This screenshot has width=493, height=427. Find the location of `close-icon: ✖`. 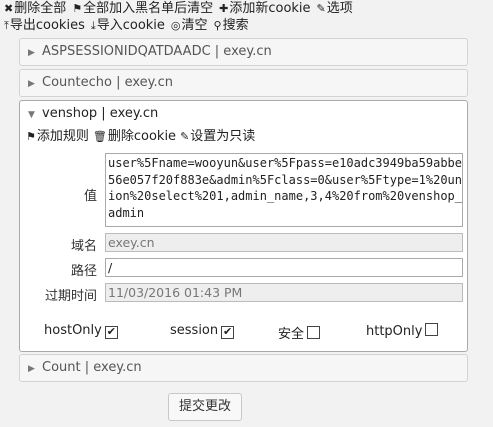

close-icon: ✖ is located at coordinates (9, 8).